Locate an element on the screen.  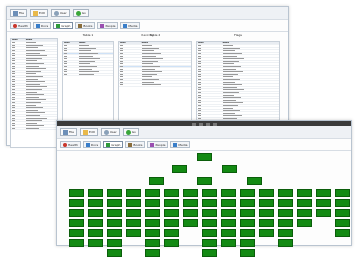
back-toolbar-edit-button: Edit is located at coordinates (39, 13).